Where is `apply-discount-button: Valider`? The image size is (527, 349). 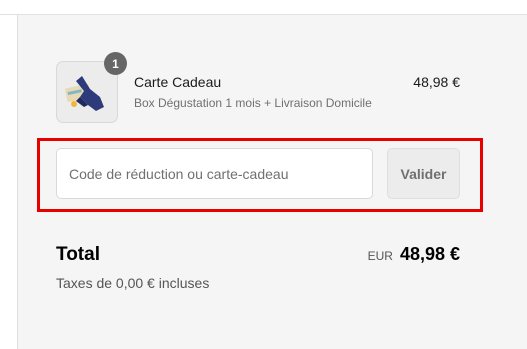 apply-discount-button: Valider is located at coordinates (423, 173).